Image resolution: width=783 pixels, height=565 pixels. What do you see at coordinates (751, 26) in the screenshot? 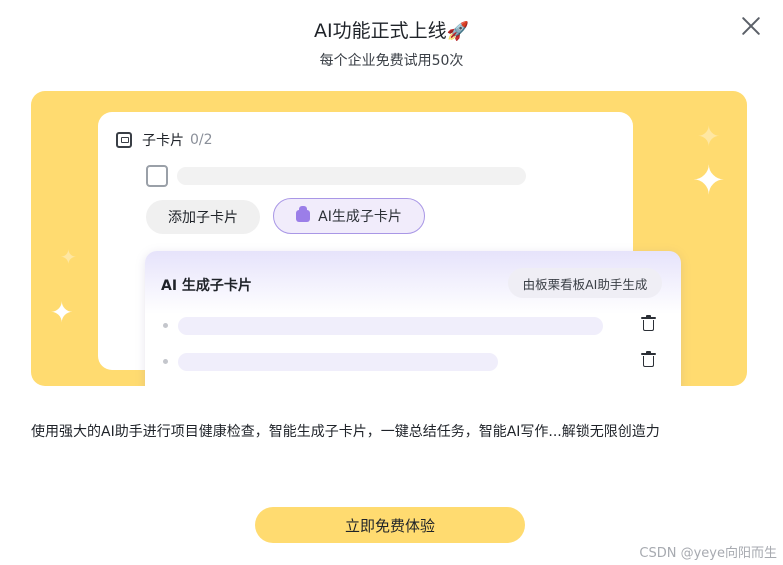
I see `close-icon` at bounding box center [751, 26].